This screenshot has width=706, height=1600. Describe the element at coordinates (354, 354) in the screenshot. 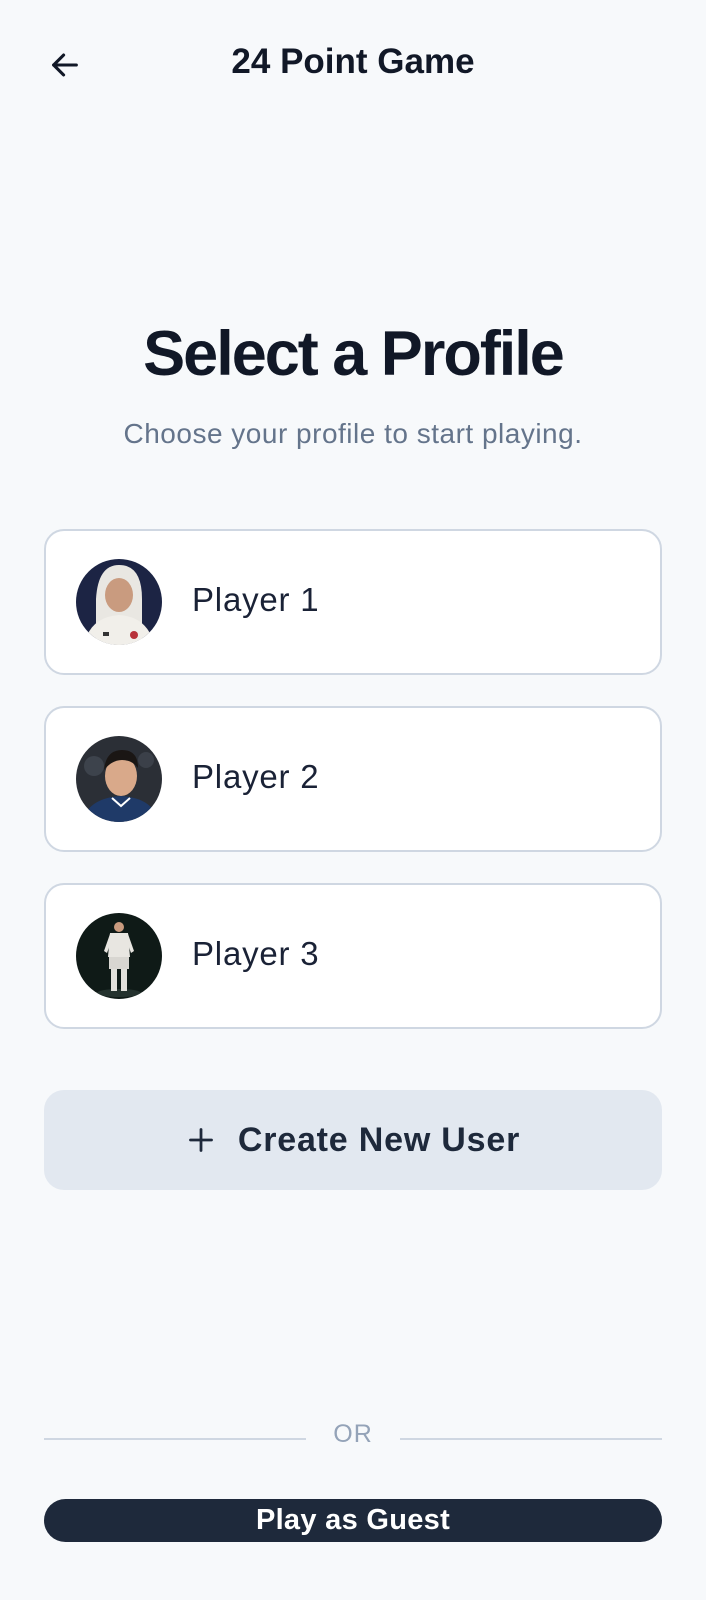

I see `page-title: Select a Profile` at that location.